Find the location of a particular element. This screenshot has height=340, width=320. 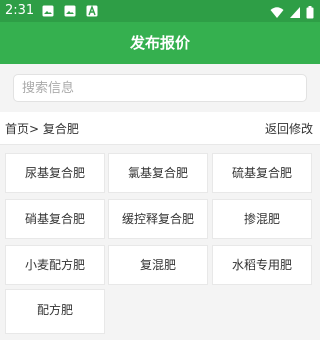

status-bar: 2:31 is located at coordinates (160, 11).